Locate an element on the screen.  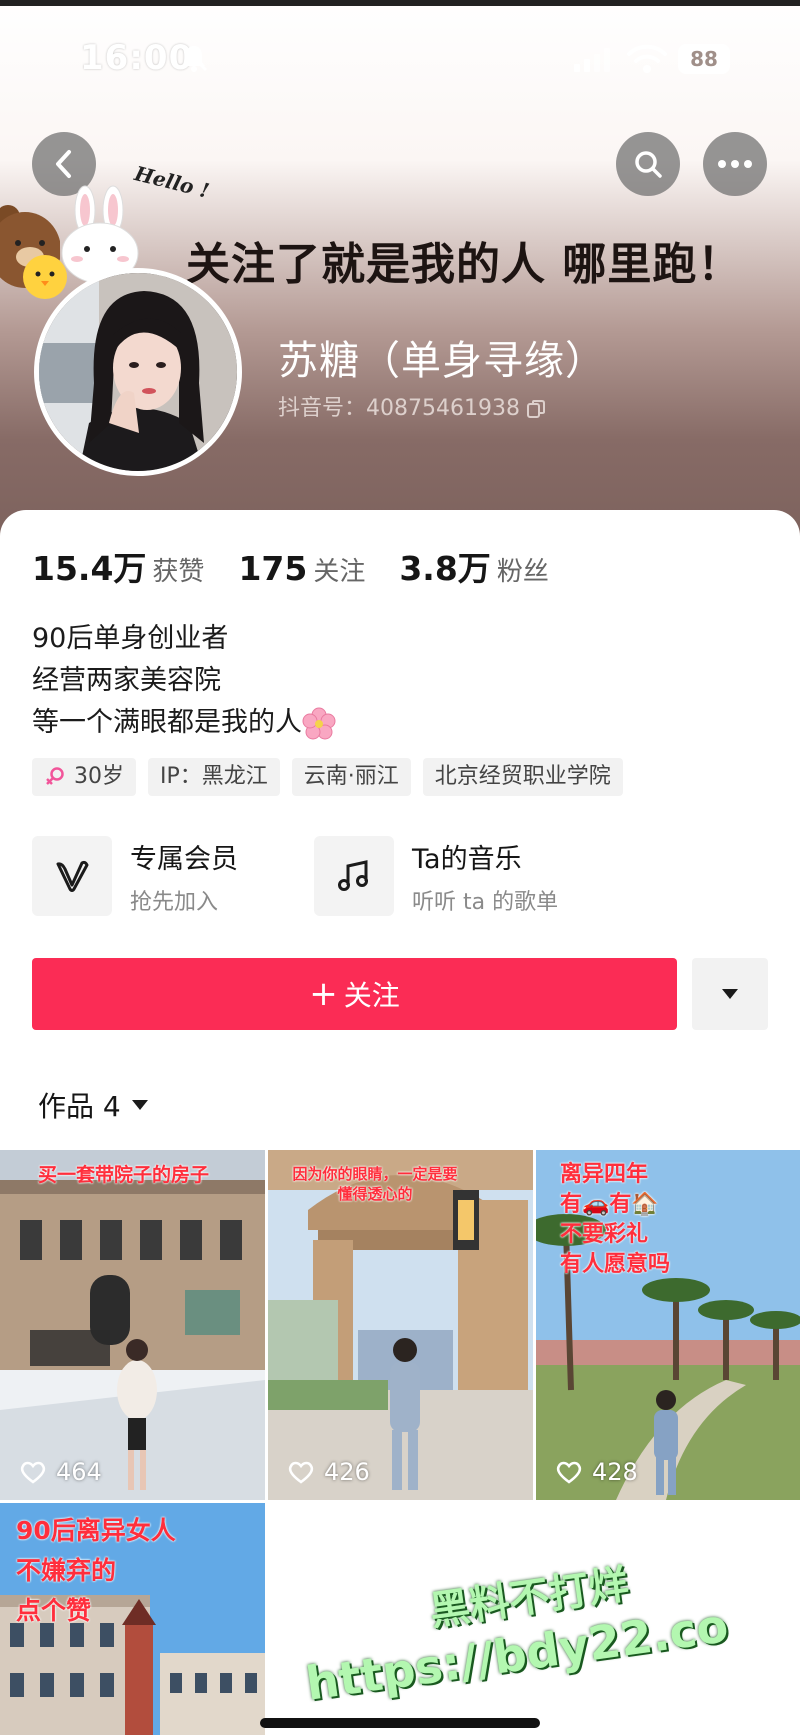
recommend-dropdown-button is located at coordinates (730, 994).